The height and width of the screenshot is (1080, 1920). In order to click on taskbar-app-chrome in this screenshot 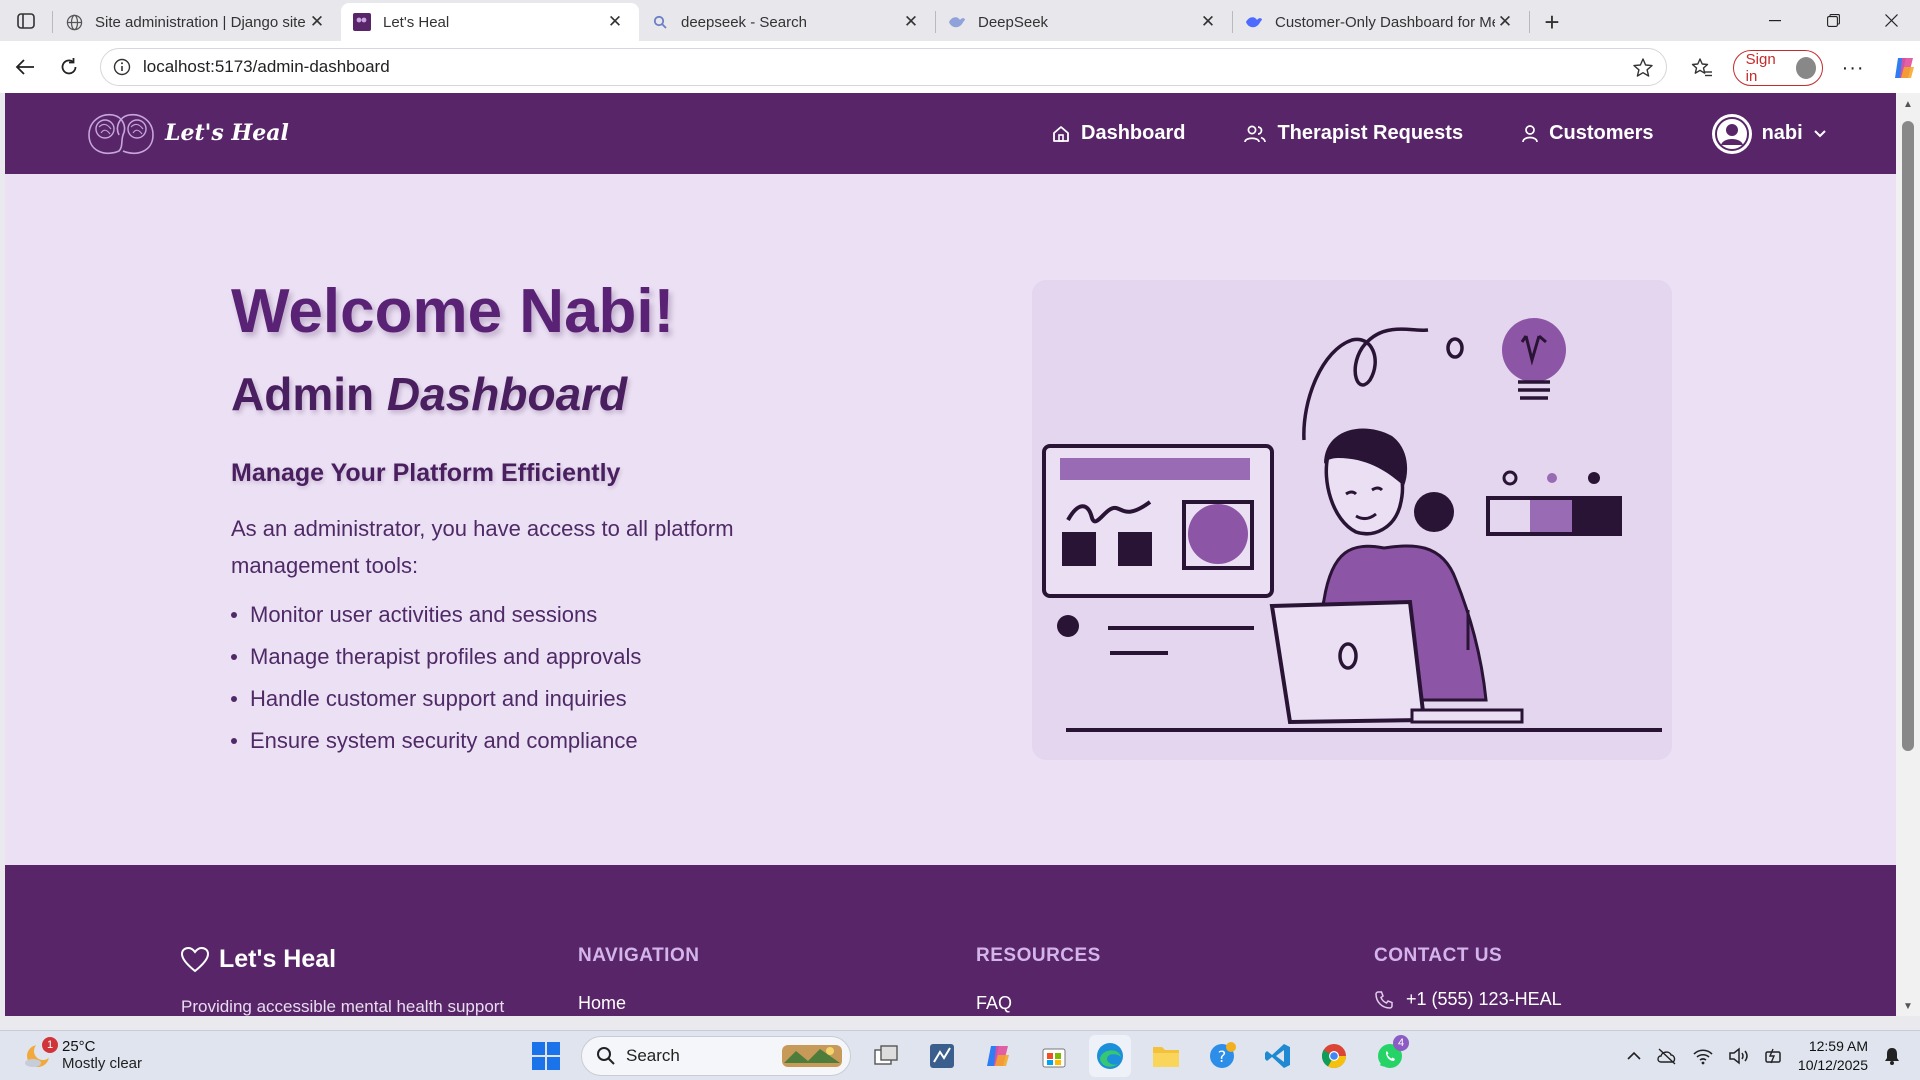, I will do `click(1334, 1056)`.